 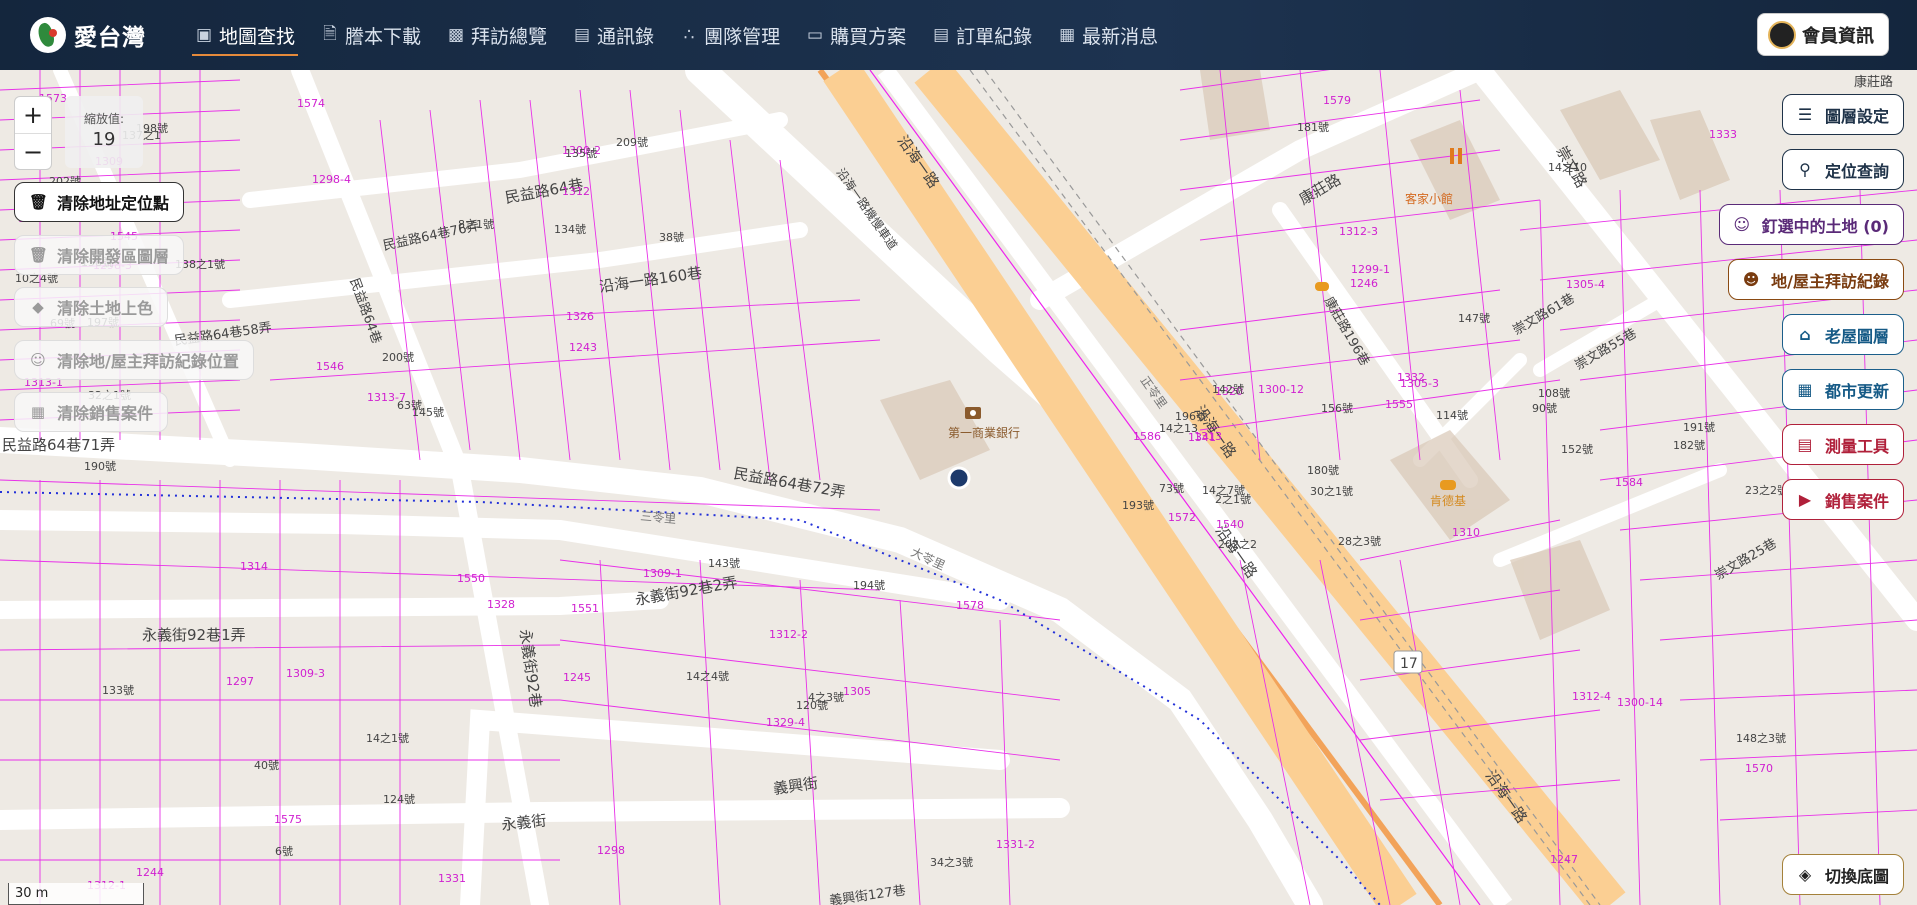 What do you see at coordinates (1842, 389) in the screenshot?
I see `urban-renewal-button: ▦ 都市更新` at bounding box center [1842, 389].